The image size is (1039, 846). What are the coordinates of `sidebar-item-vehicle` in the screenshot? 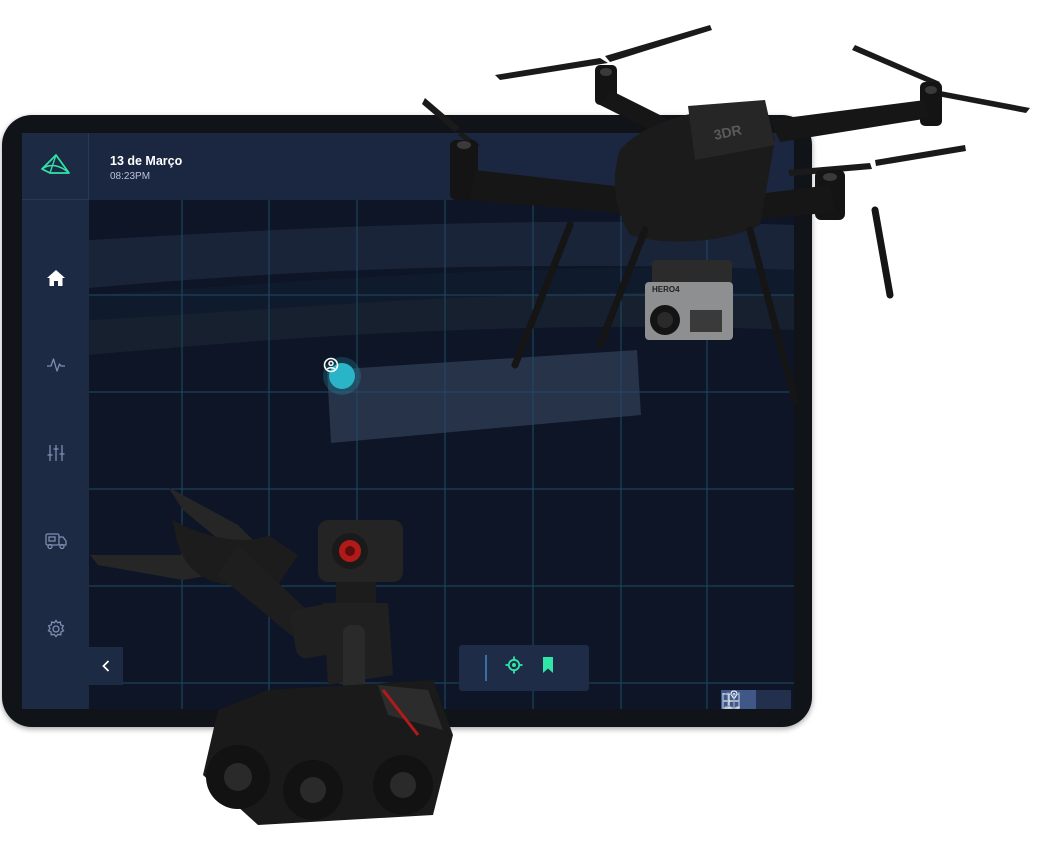 It's located at (55, 541).